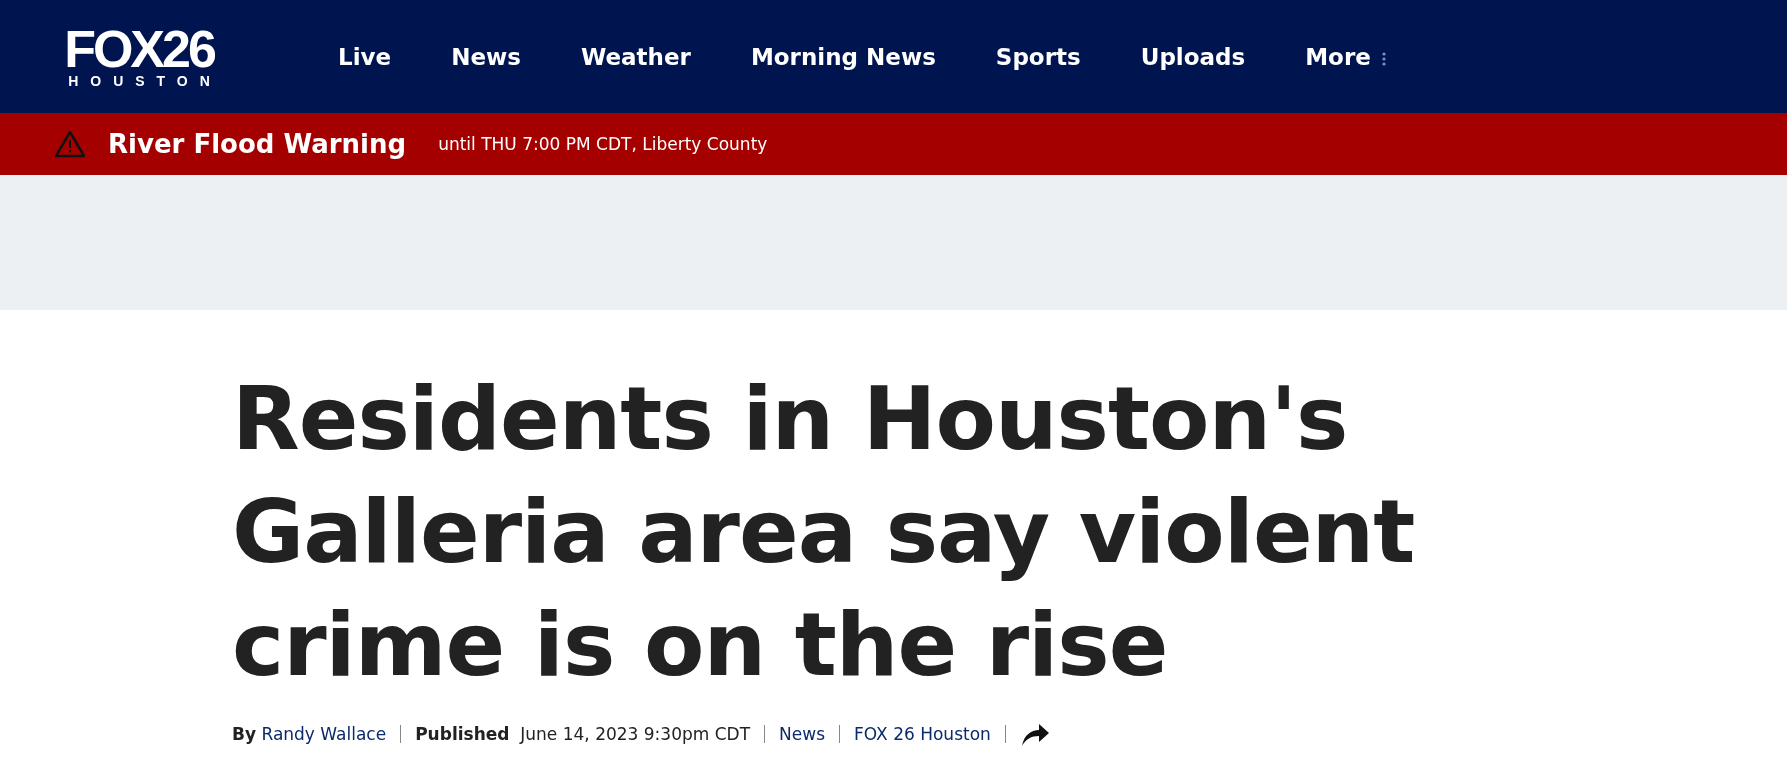 The width and height of the screenshot is (1787, 766). I want to click on nav-link: Sports, so click(1038, 56).